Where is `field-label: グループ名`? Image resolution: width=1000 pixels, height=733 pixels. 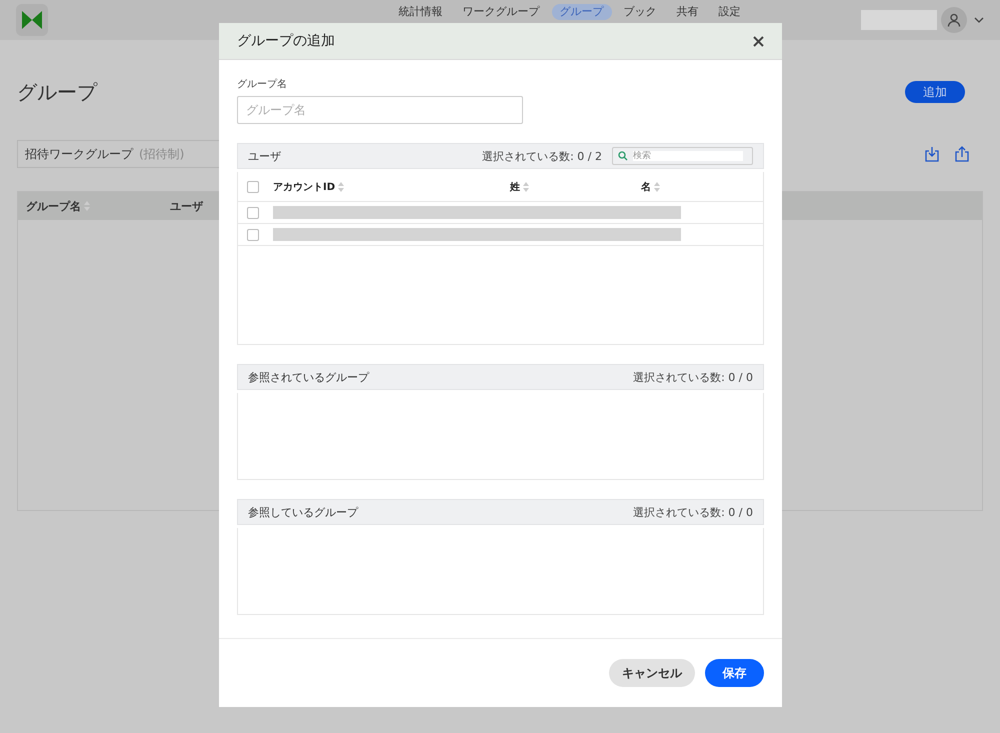 field-label: グループ名 is located at coordinates (262, 84).